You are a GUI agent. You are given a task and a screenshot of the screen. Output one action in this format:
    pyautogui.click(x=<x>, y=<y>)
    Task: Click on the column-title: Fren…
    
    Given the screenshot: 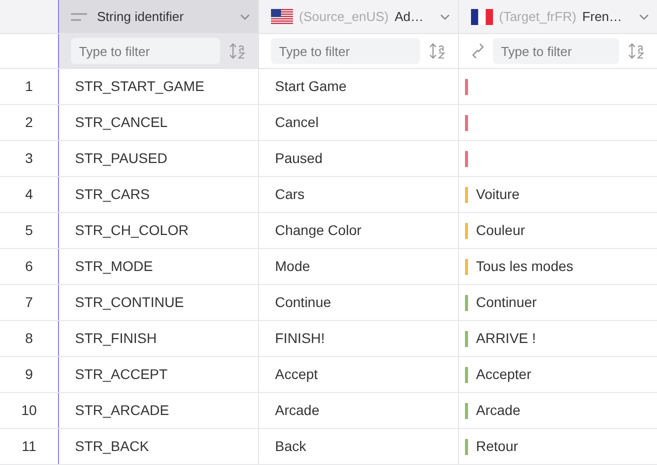 What is the action you would take?
    pyautogui.click(x=602, y=17)
    